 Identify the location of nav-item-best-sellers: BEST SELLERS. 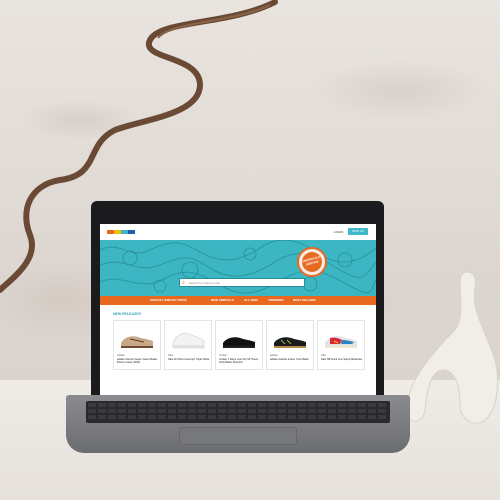
(304, 300).